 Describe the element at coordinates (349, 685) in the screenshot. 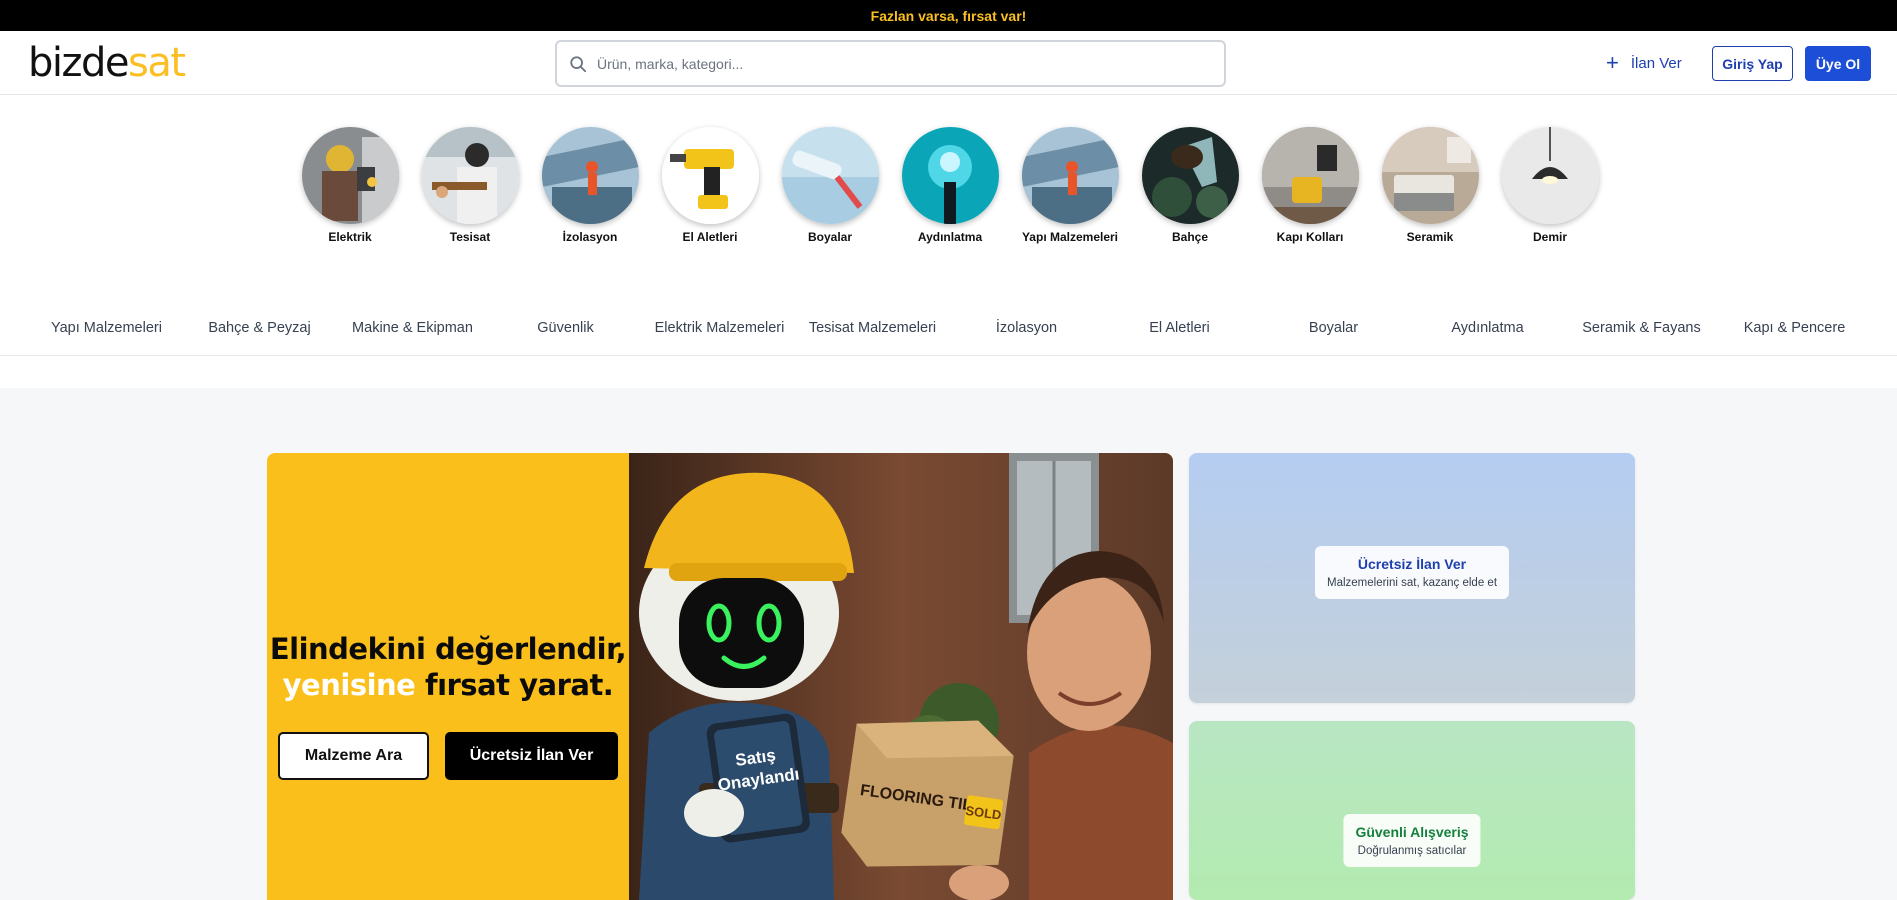

I see `hero-headline-highlight: yenisine` at that location.